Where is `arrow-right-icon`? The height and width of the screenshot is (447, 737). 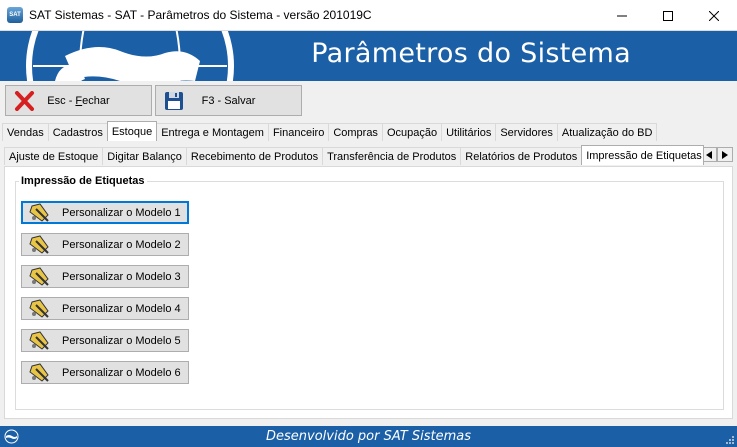
arrow-right-icon is located at coordinates (725, 154).